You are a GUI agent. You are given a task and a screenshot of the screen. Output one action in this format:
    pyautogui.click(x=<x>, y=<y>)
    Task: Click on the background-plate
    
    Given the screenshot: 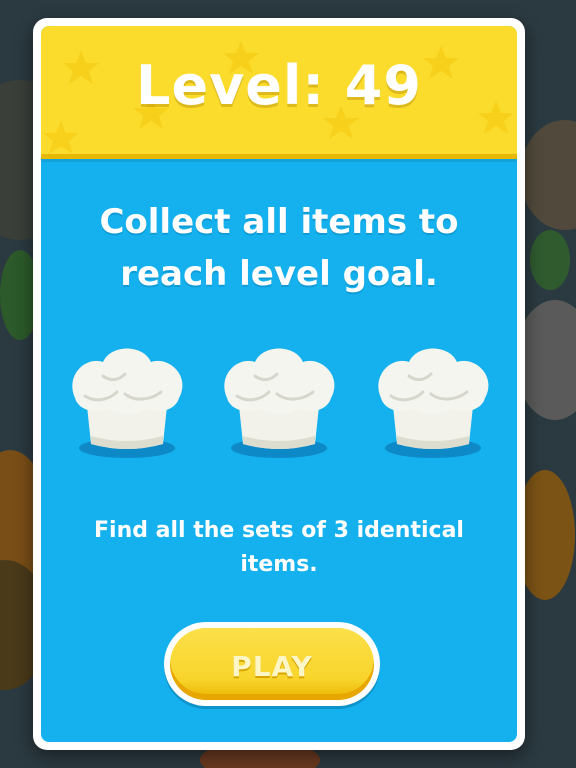 What is the action you would take?
    pyautogui.click(x=548, y=175)
    